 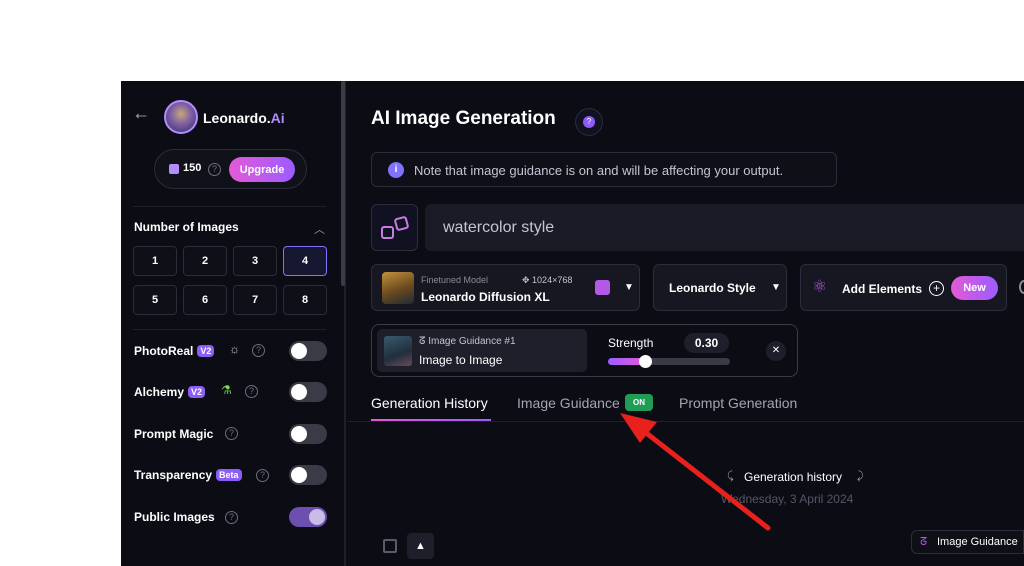 I want to click on strength-slider, so click(x=669, y=361).